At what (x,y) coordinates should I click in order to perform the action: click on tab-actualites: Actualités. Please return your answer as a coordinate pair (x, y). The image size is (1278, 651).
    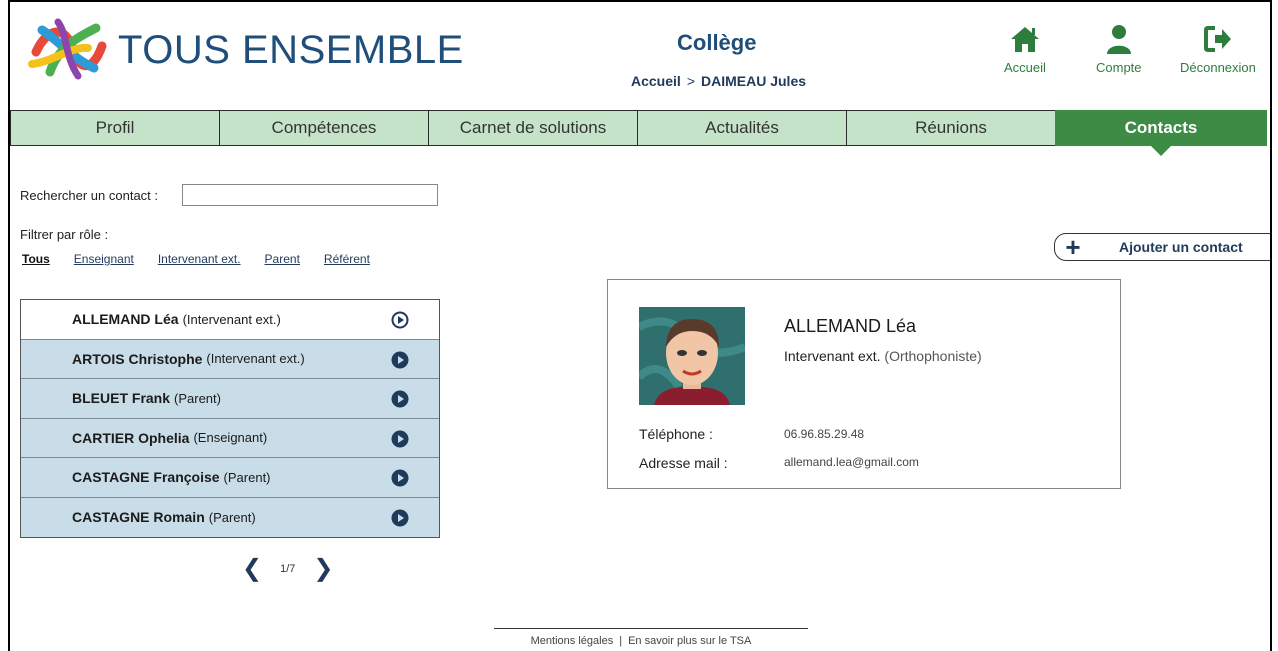
    Looking at the image, I should click on (741, 128).